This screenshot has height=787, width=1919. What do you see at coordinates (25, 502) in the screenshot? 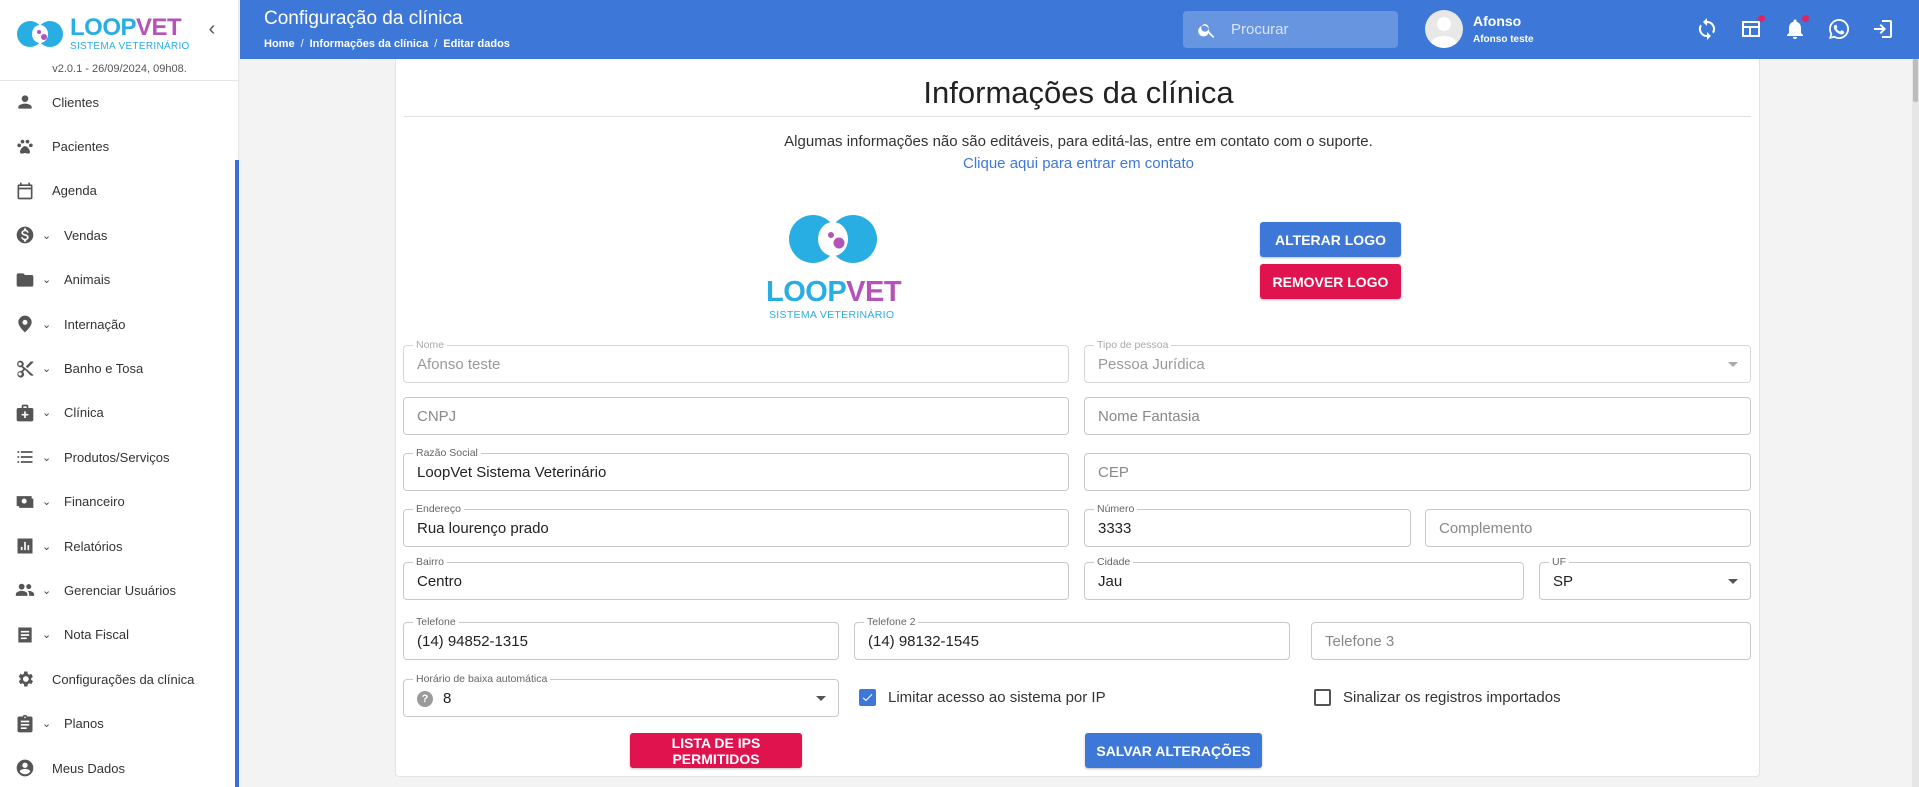
I see `money-icon` at bounding box center [25, 502].